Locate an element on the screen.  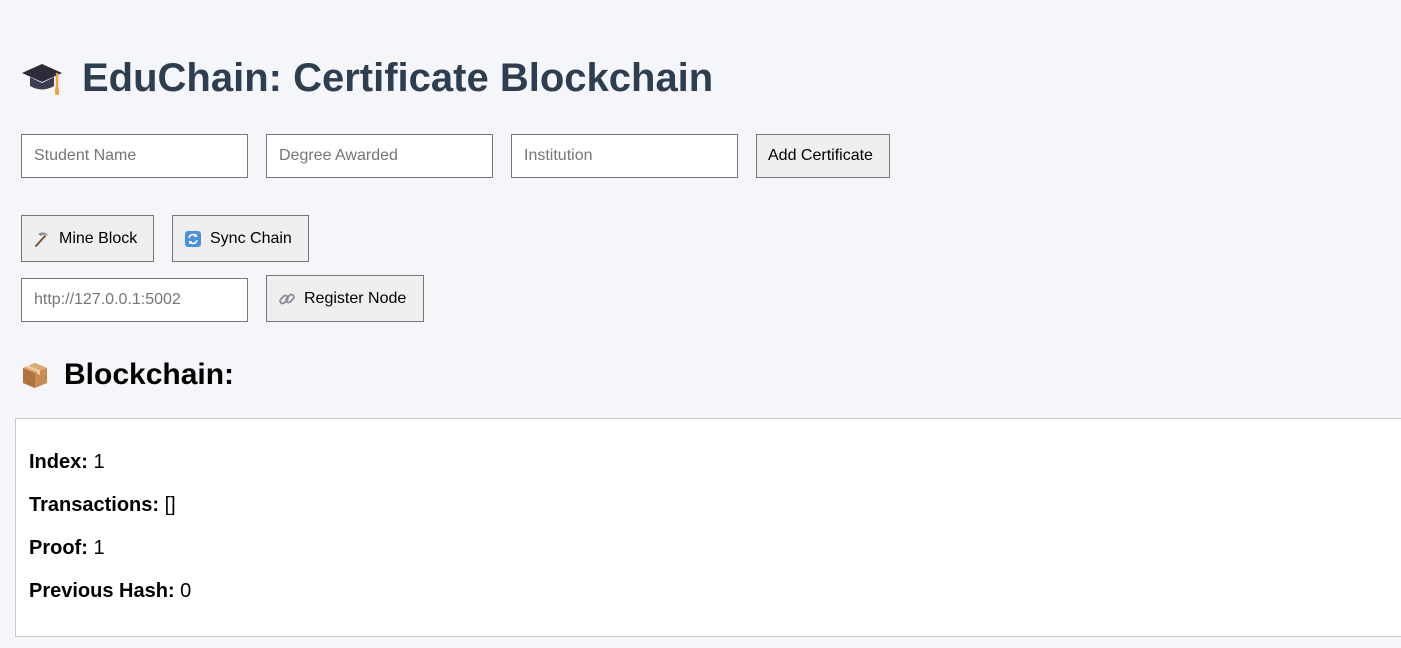
node-url-input is located at coordinates (134, 300).